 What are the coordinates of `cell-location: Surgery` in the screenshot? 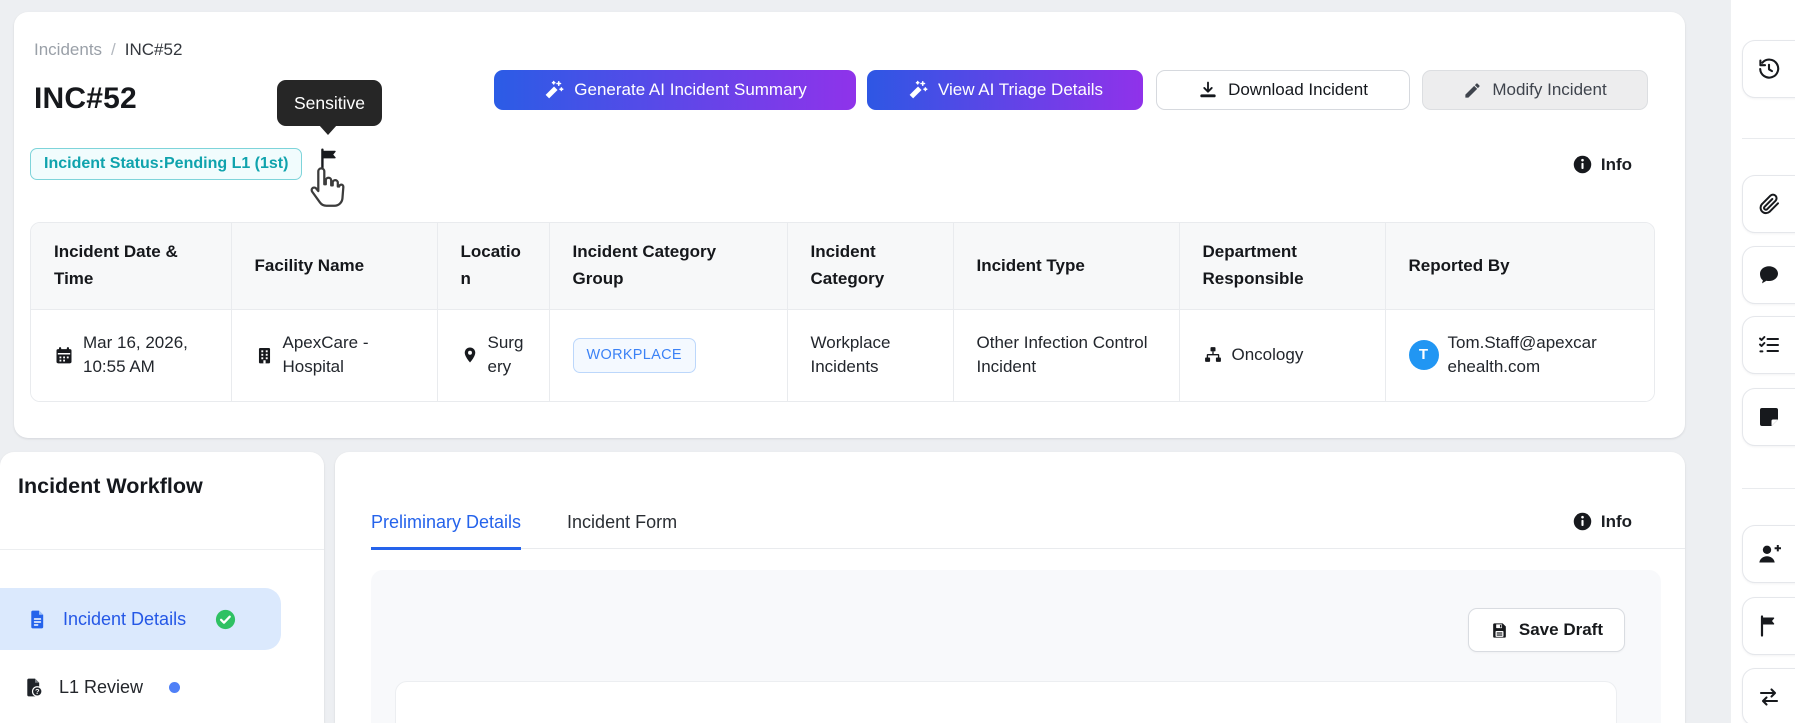 It's located at (492, 355).